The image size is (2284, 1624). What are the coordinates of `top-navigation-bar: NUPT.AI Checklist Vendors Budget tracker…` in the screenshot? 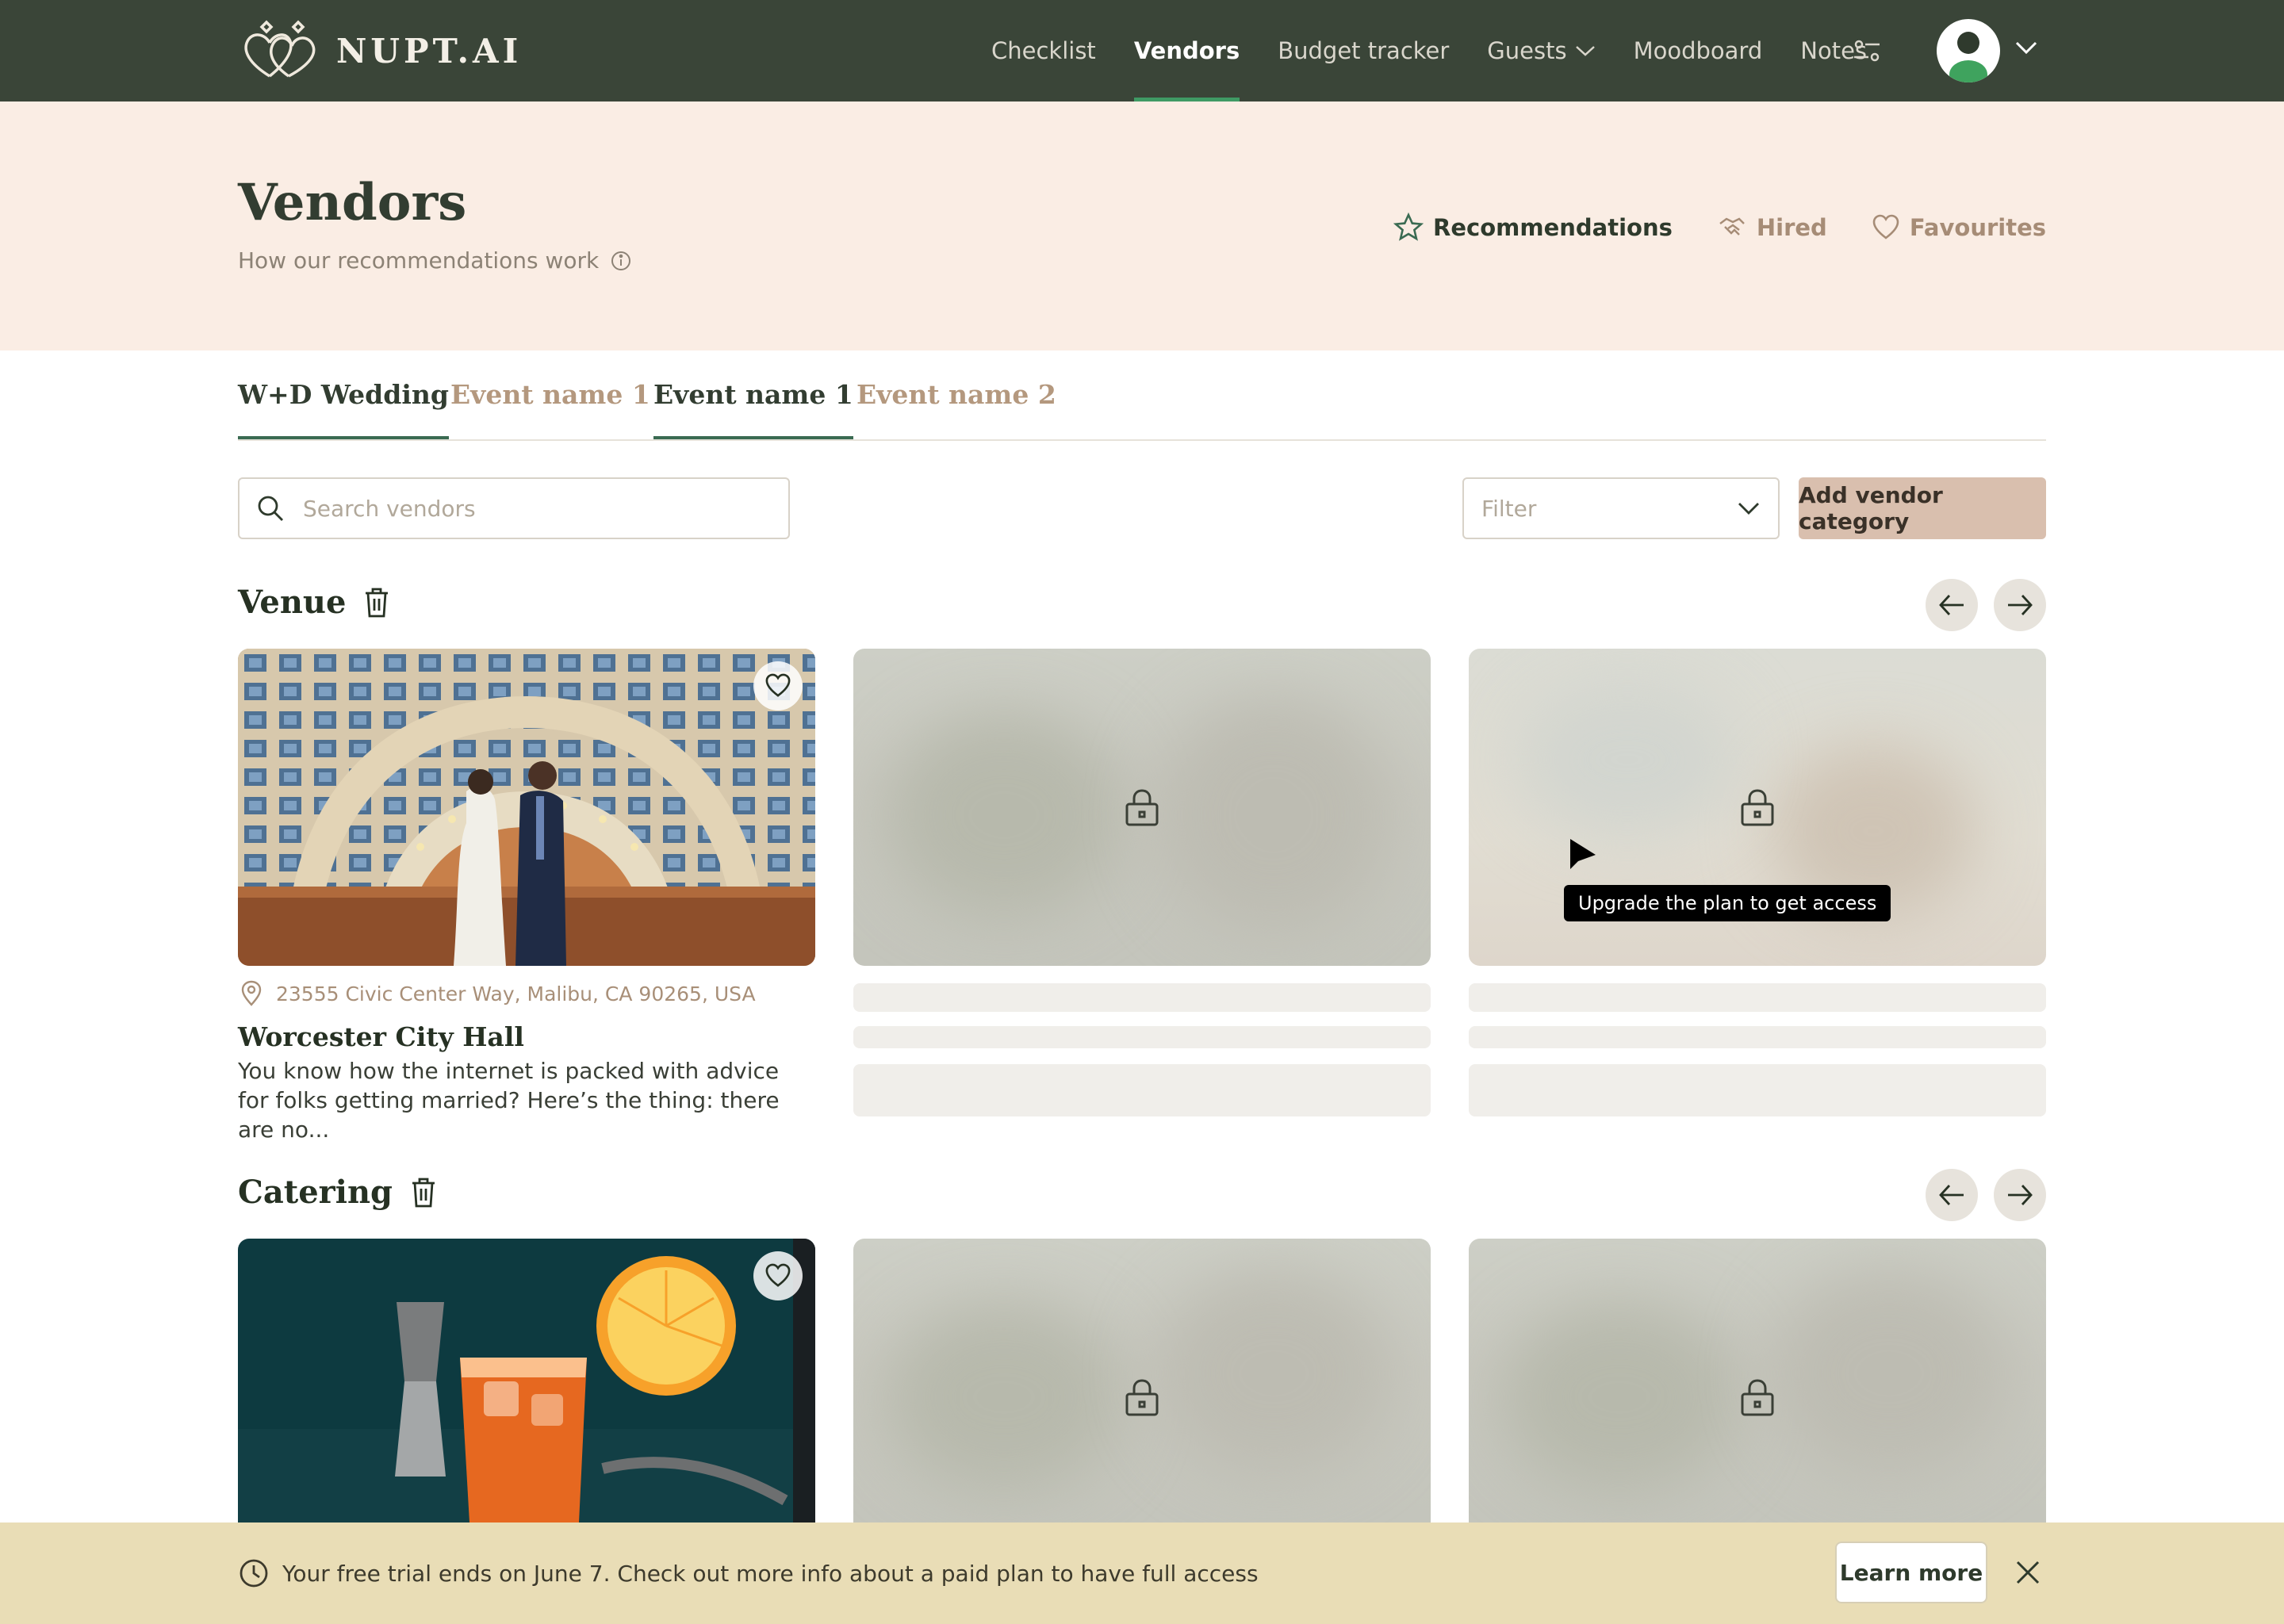 It's located at (1142, 51).